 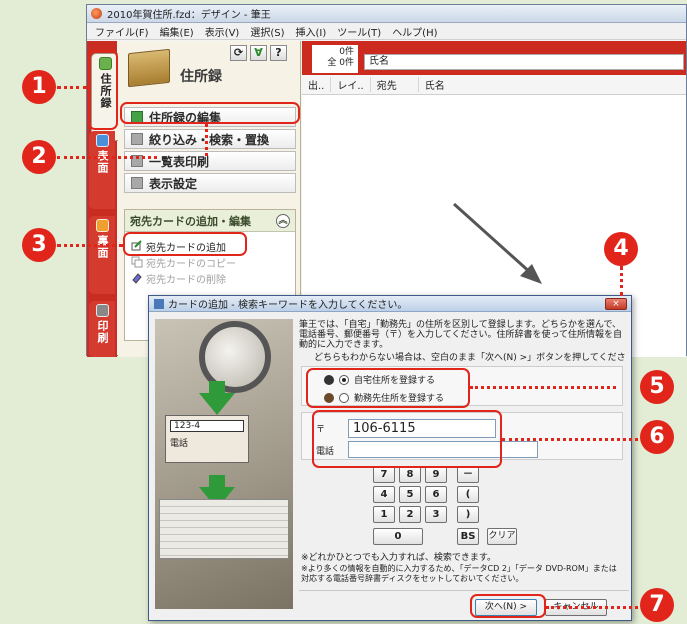 What do you see at coordinates (102, 225) in the screenshot?
I see `back-side-icon` at bounding box center [102, 225].